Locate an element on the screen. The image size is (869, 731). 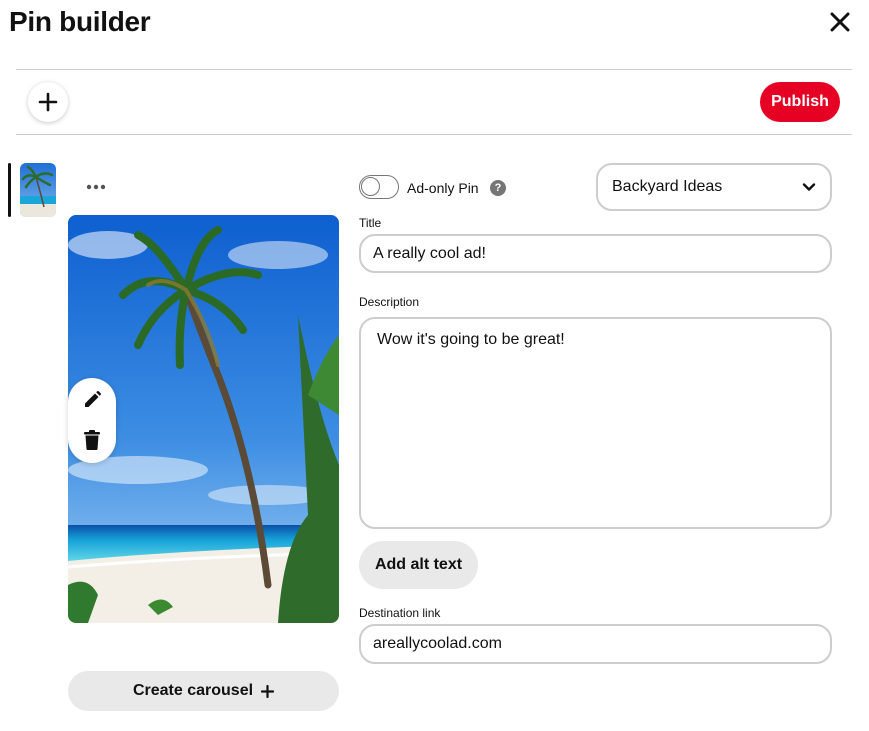
add-pin-button is located at coordinates (48, 102).